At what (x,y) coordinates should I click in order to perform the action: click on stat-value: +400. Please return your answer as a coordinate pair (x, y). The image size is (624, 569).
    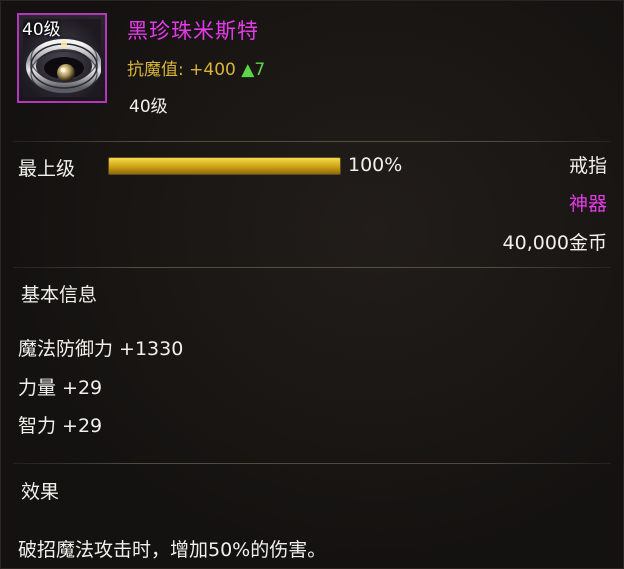
    Looking at the image, I should click on (212, 70).